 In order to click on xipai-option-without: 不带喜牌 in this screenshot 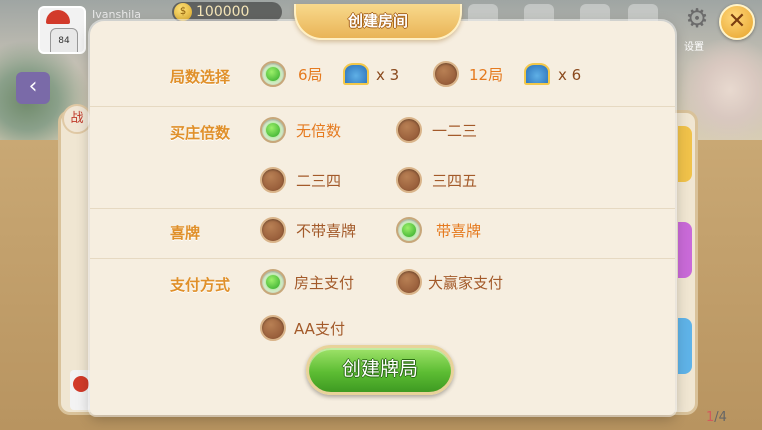, I will do `click(308, 230)`.